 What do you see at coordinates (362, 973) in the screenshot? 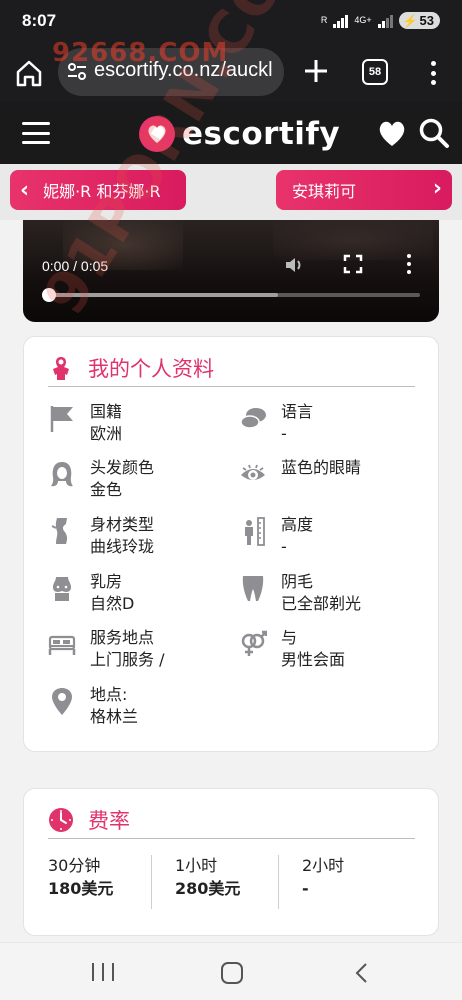
I see `back-icon` at bounding box center [362, 973].